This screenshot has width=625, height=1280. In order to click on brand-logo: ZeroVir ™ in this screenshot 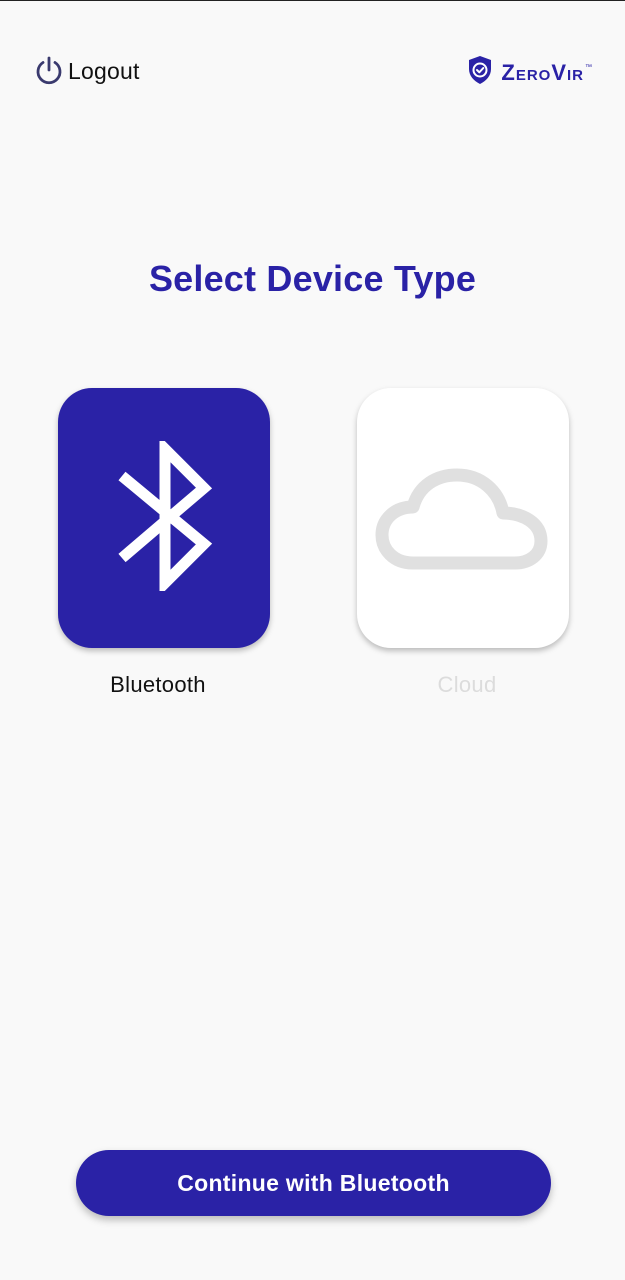, I will do `click(529, 72)`.